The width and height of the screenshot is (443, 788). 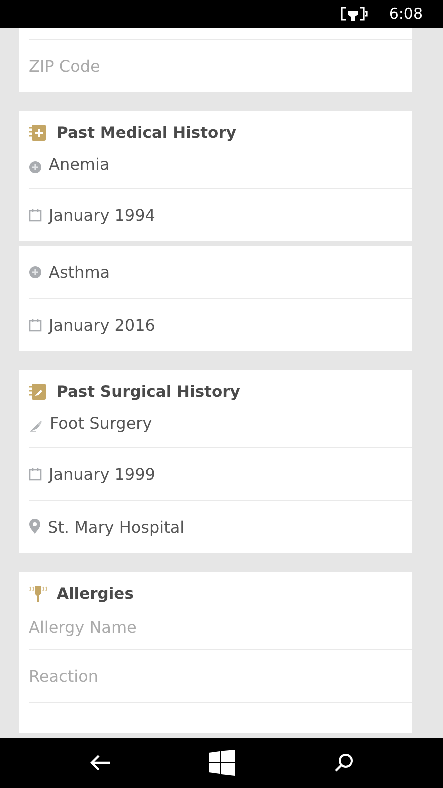 I want to click on field-value: January 2016, so click(x=102, y=325).